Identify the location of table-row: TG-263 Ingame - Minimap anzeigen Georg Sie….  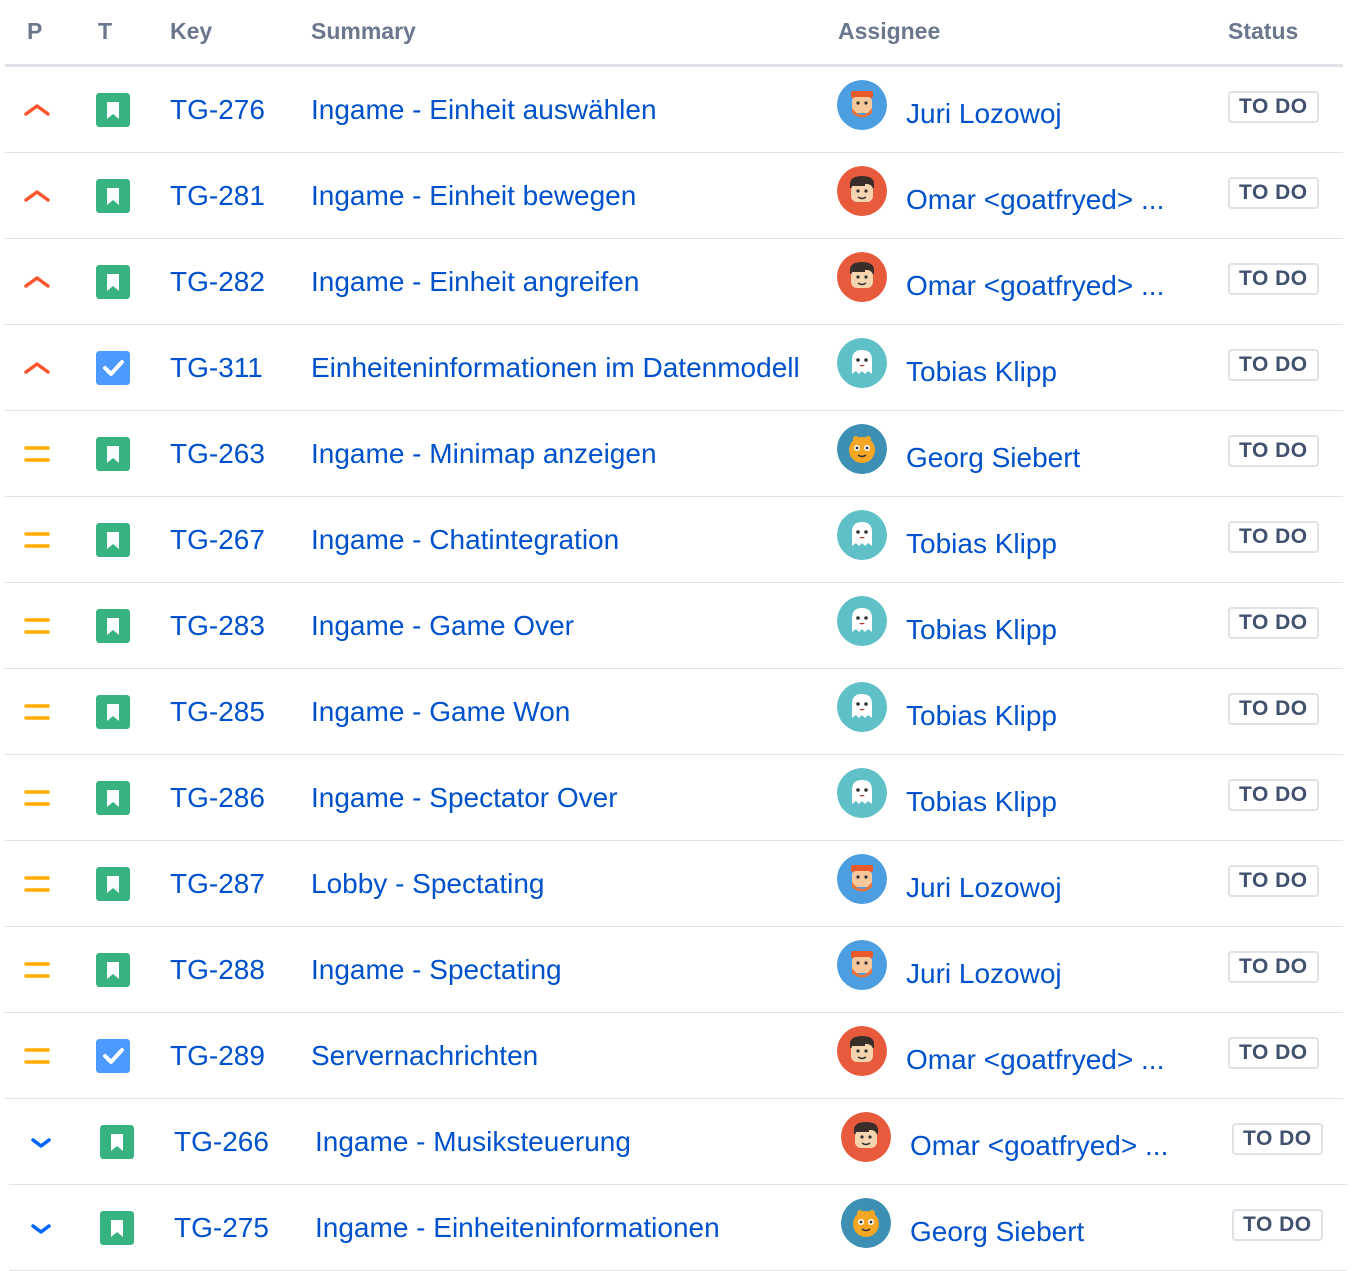
(674, 454).